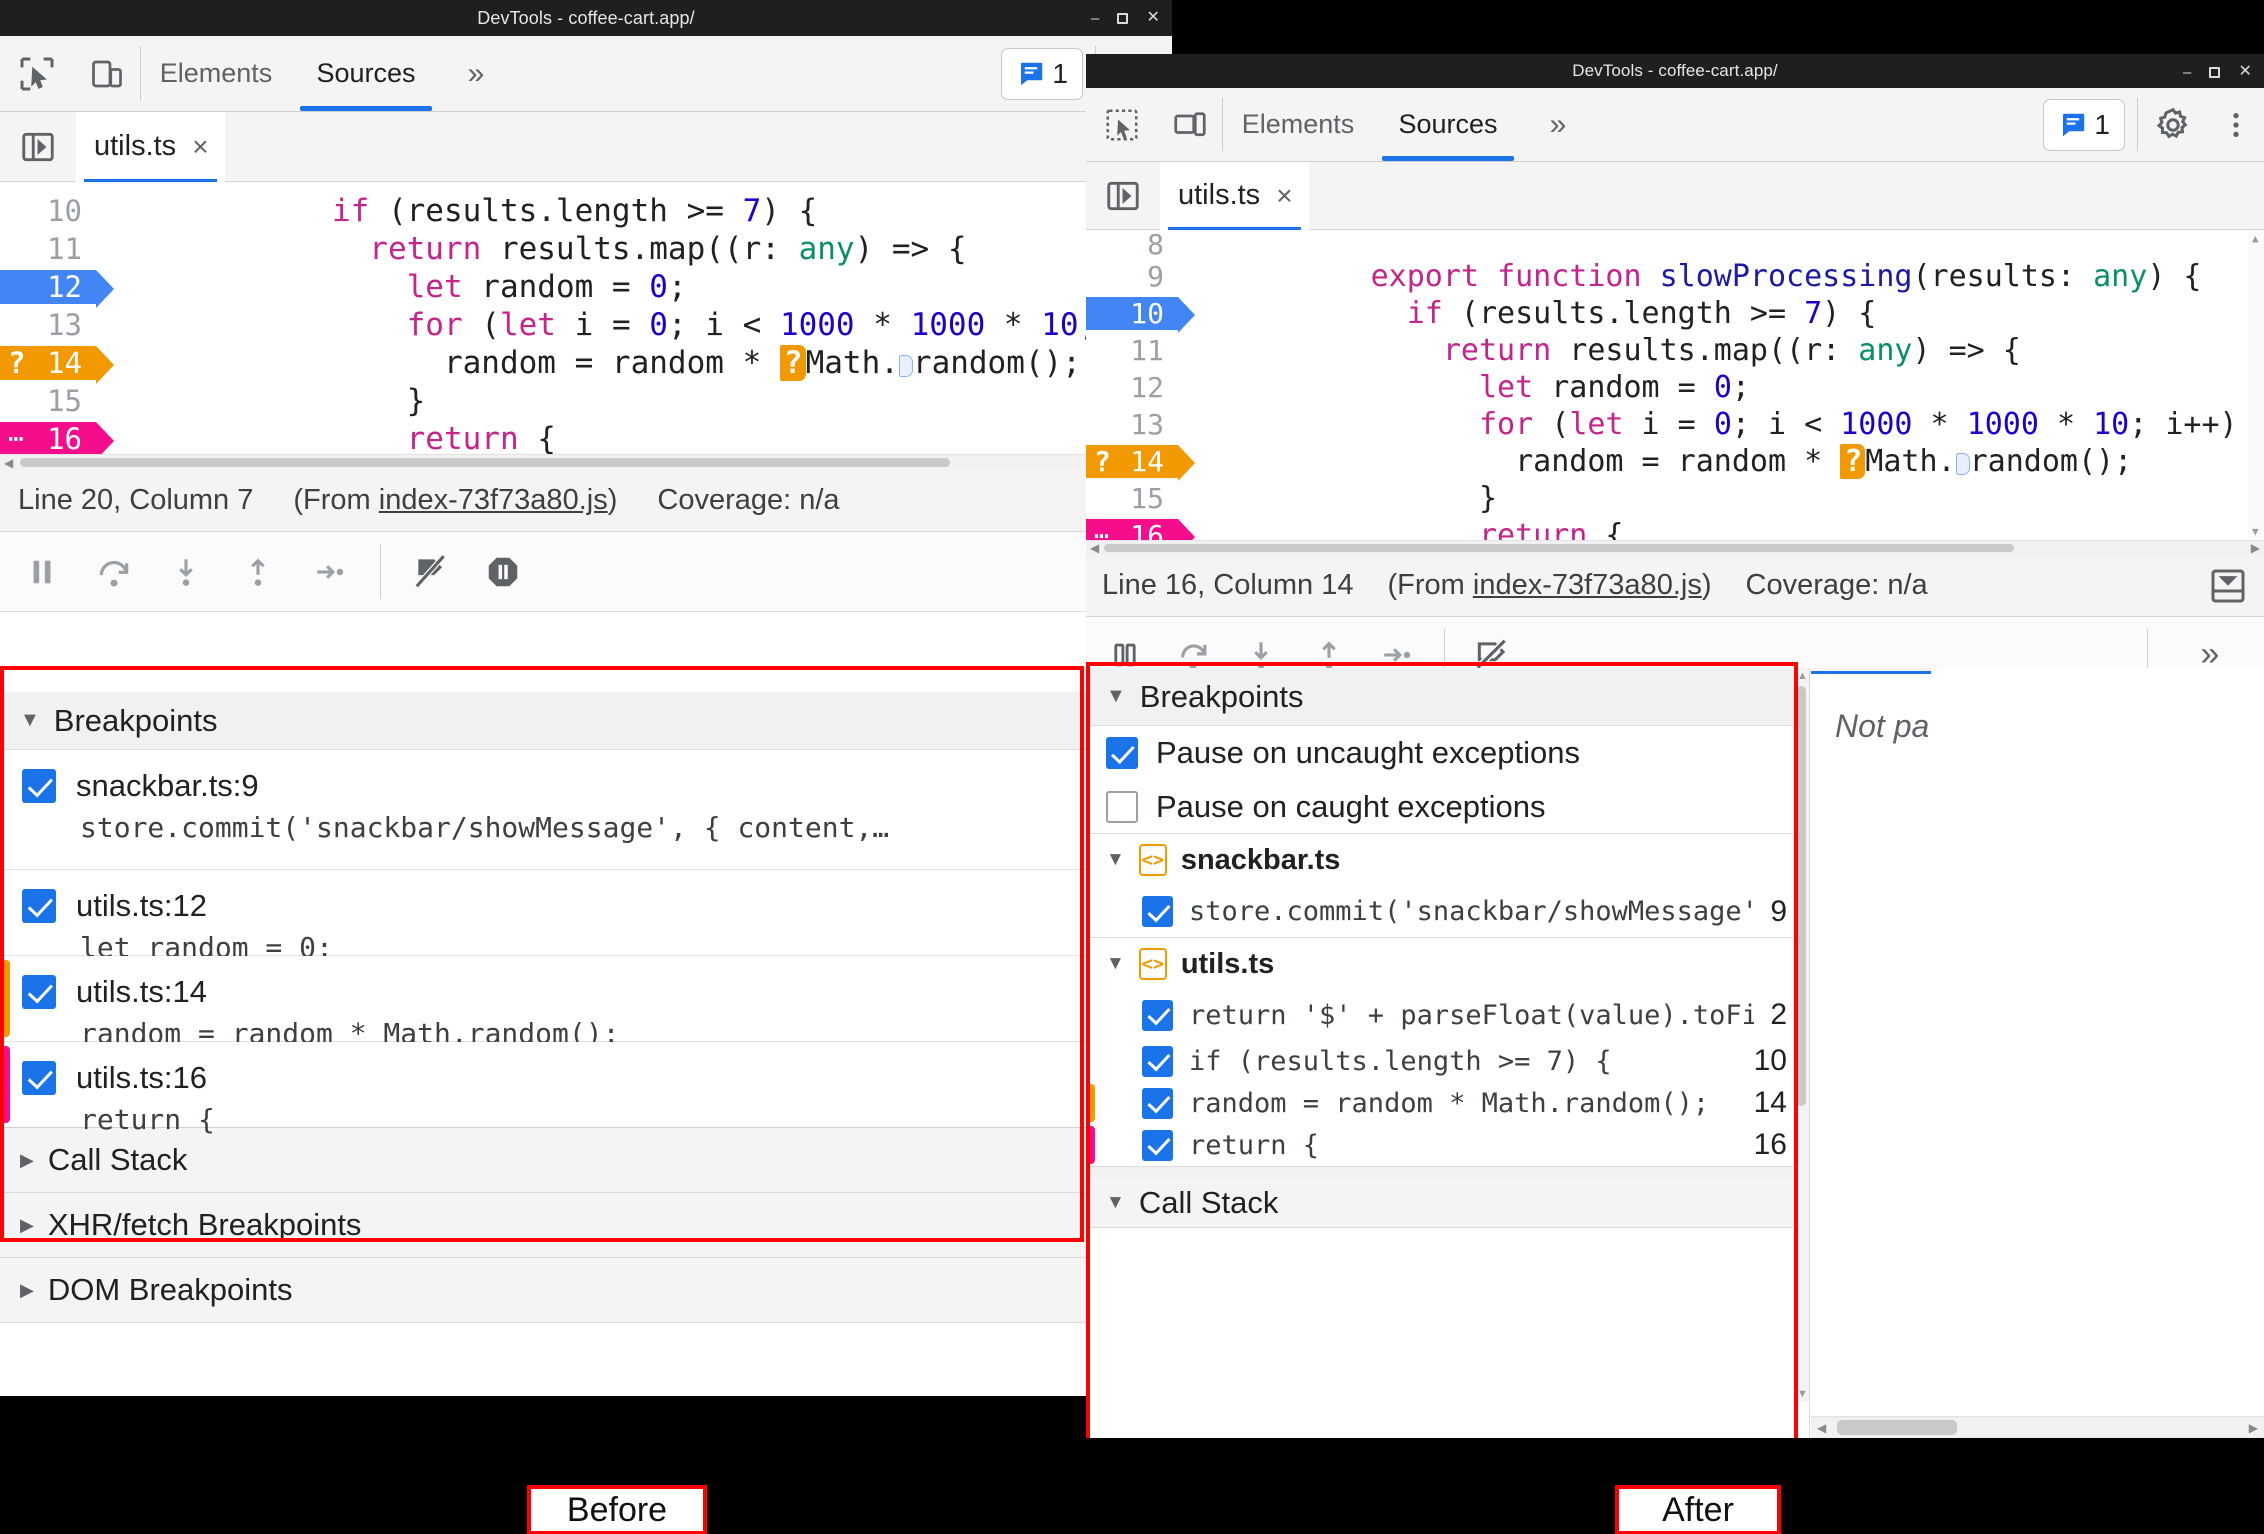  I want to click on line-number: 9, so click(1132, 276).